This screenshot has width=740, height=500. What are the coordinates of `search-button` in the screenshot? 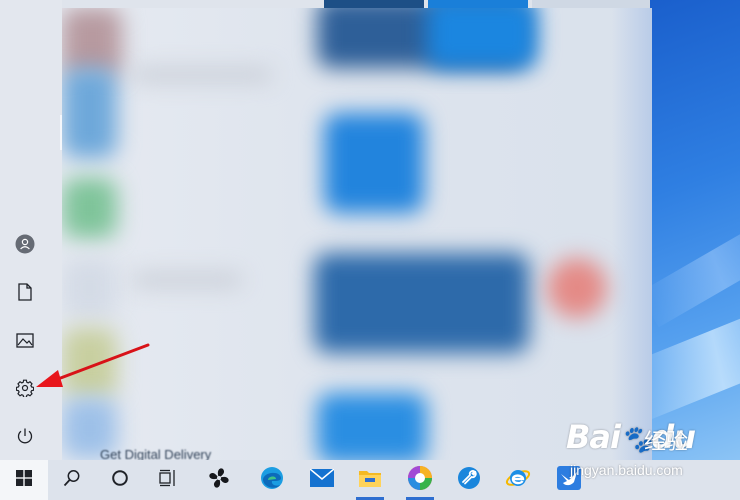 It's located at (72, 480).